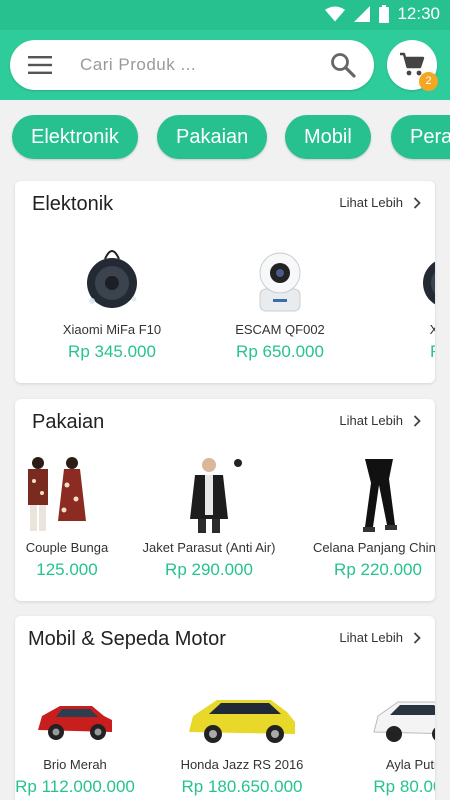 Image resolution: width=450 pixels, height=800 pixels. What do you see at coordinates (200, 65) in the screenshot?
I see `search-input` at bounding box center [200, 65].